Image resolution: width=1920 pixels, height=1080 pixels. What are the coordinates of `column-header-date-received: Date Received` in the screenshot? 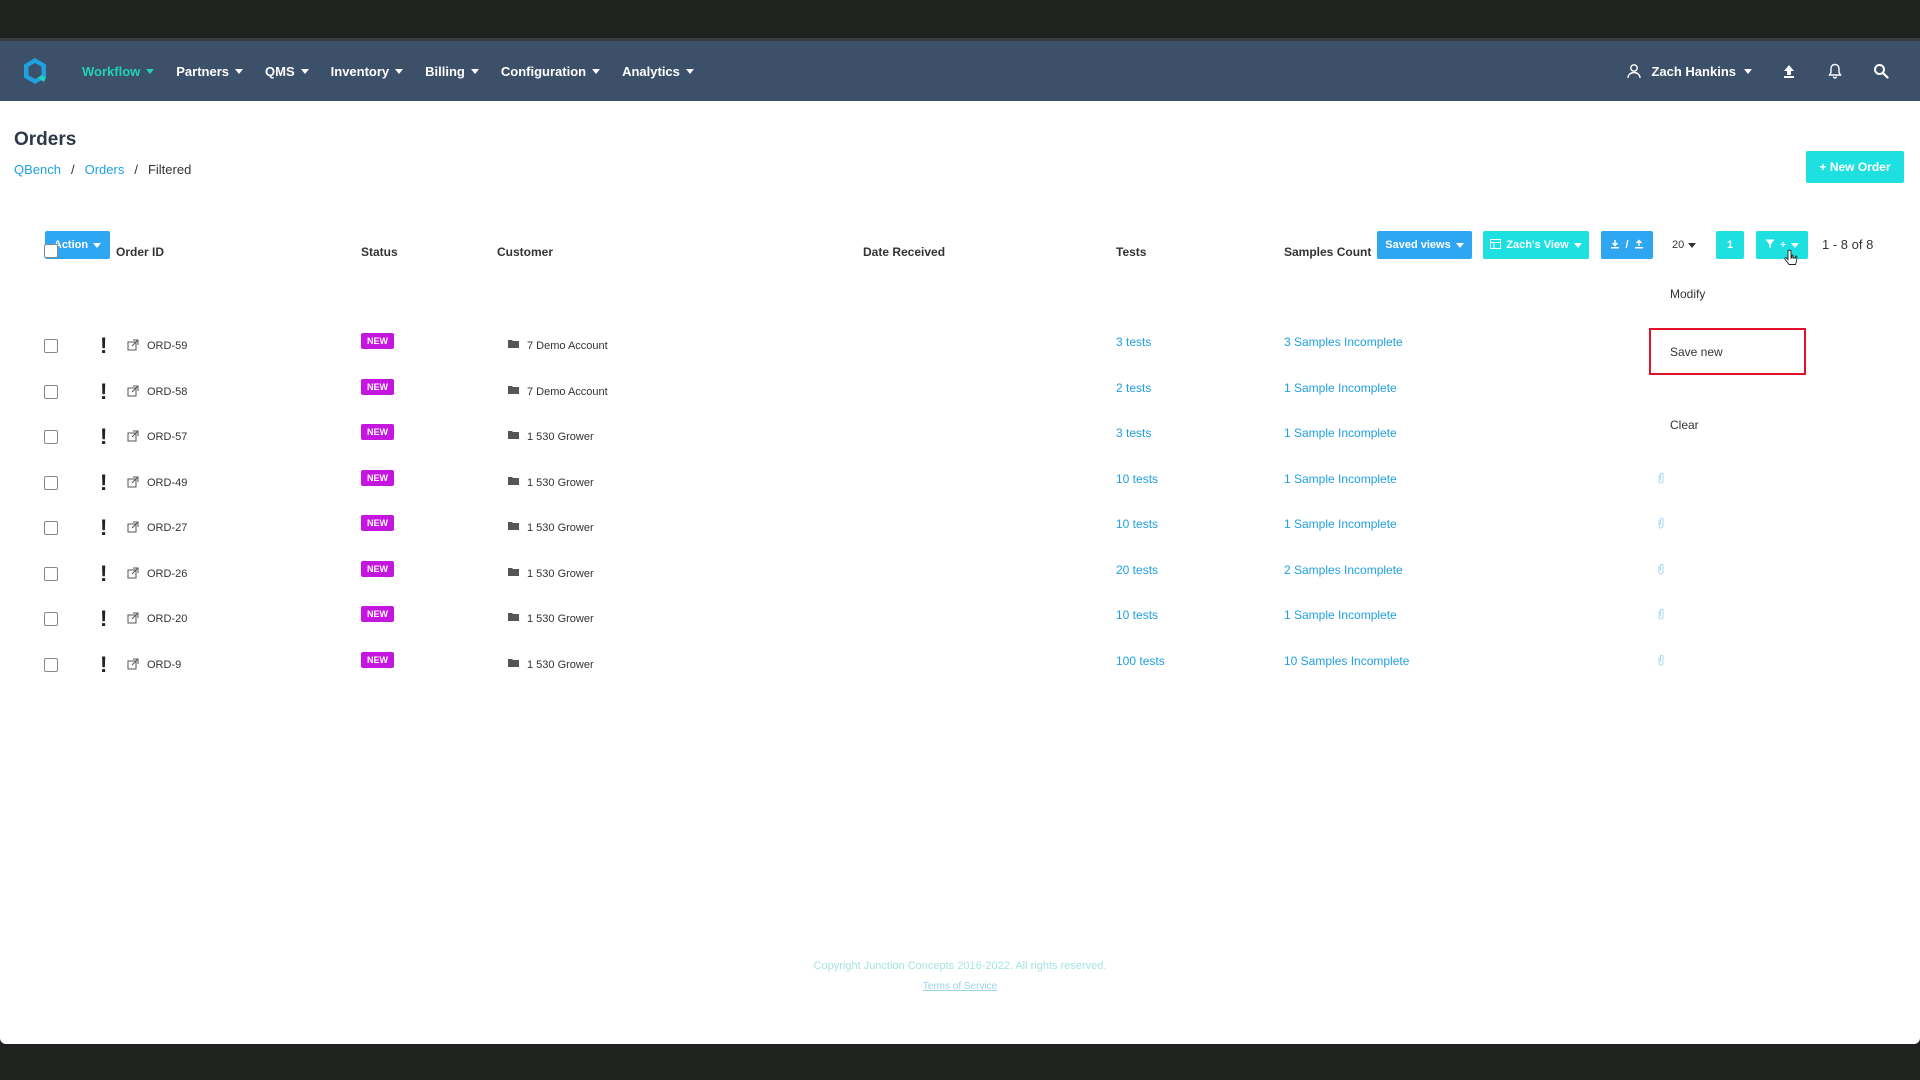 It's located at (904, 252).